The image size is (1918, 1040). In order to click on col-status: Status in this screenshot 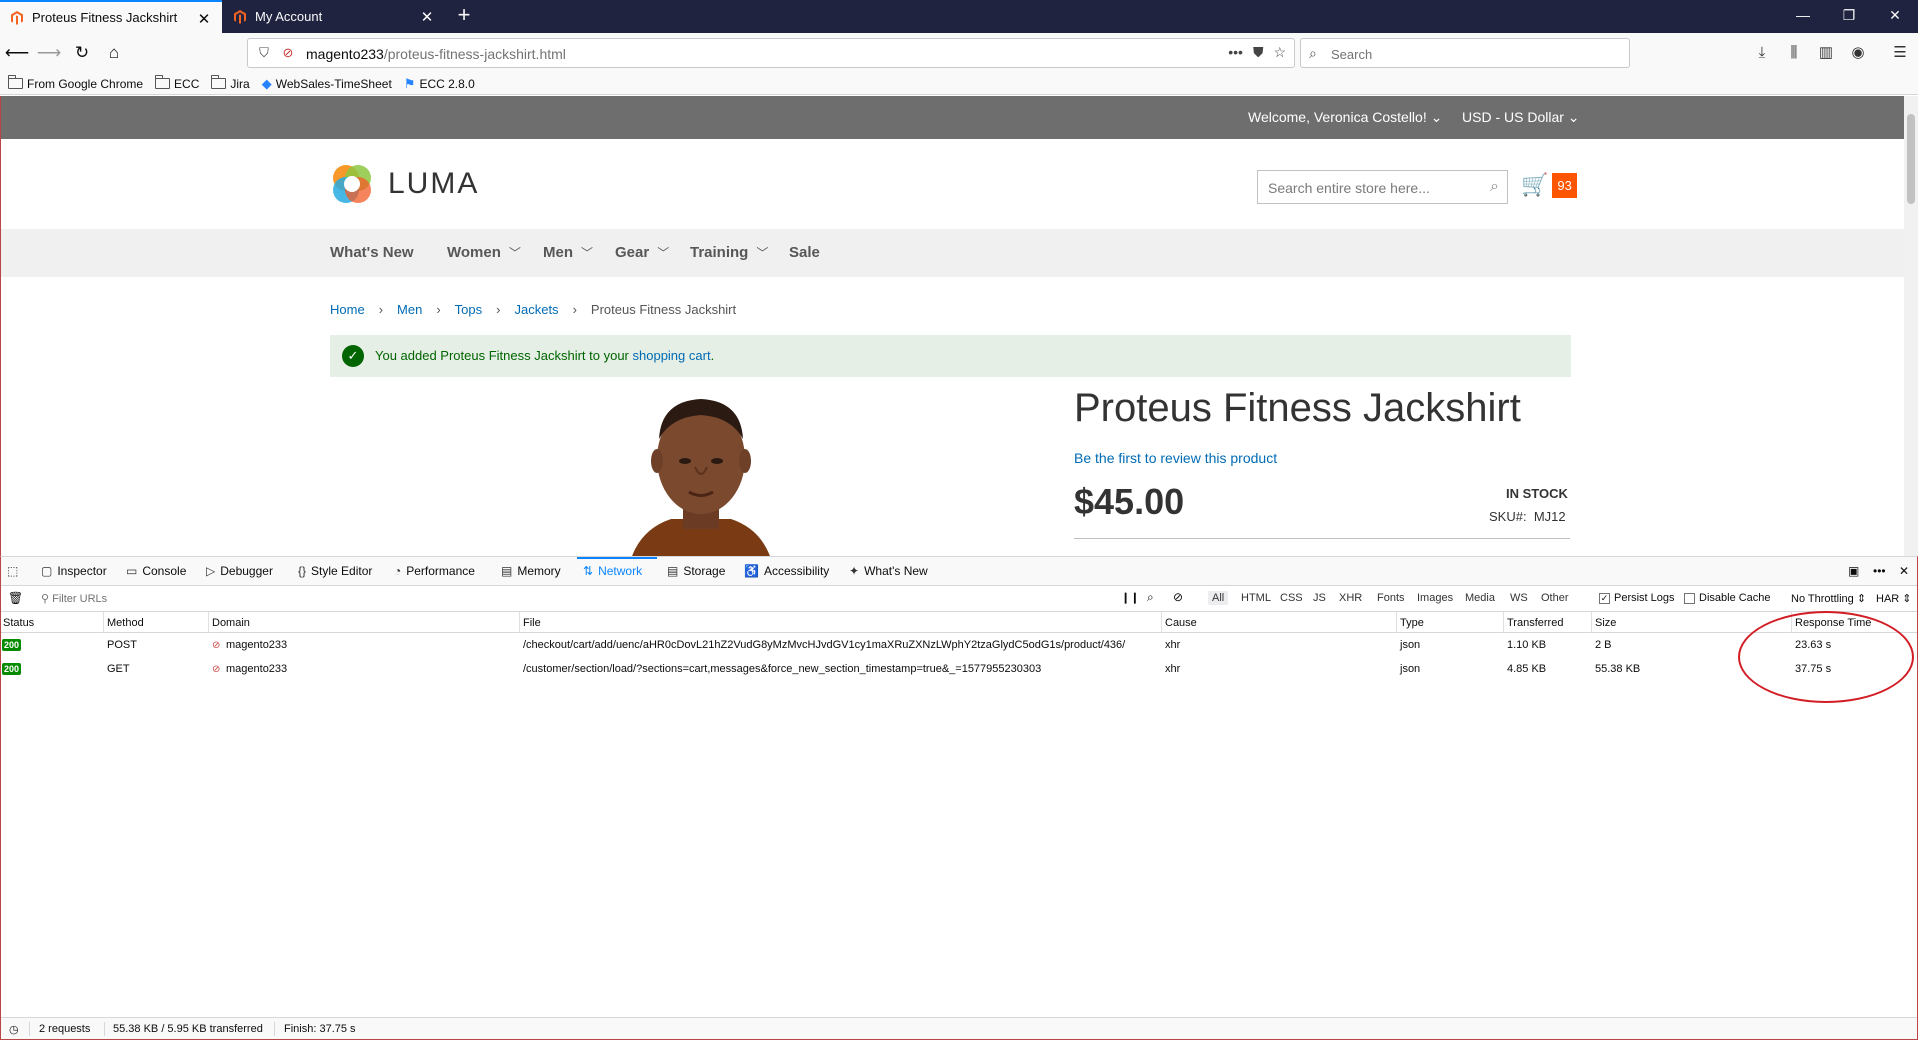, I will do `click(18, 623)`.